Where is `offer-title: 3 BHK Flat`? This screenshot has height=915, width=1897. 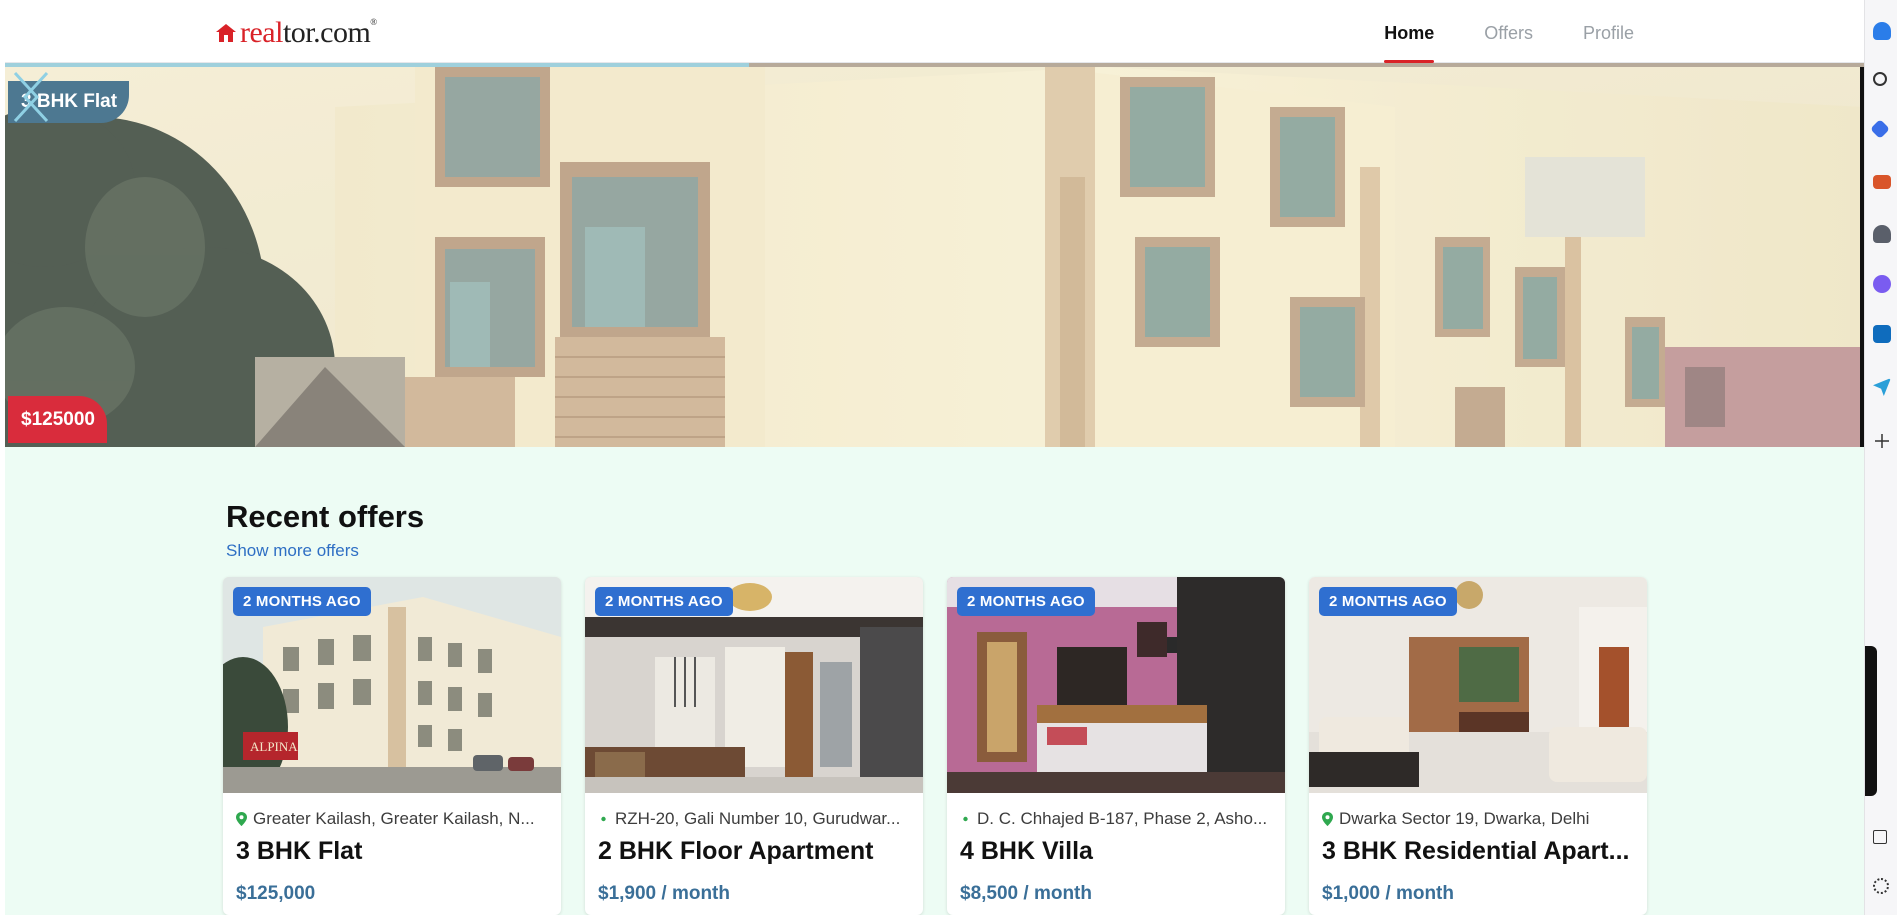
offer-title: 3 BHK Flat is located at coordinates (299, 851).